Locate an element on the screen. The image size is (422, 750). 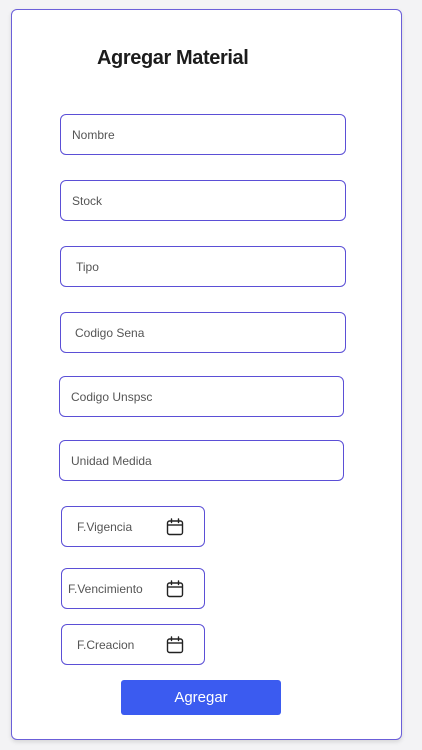
f-vencimiento-placeholder: F.Vencimiento is located at coordinates (105, 588).